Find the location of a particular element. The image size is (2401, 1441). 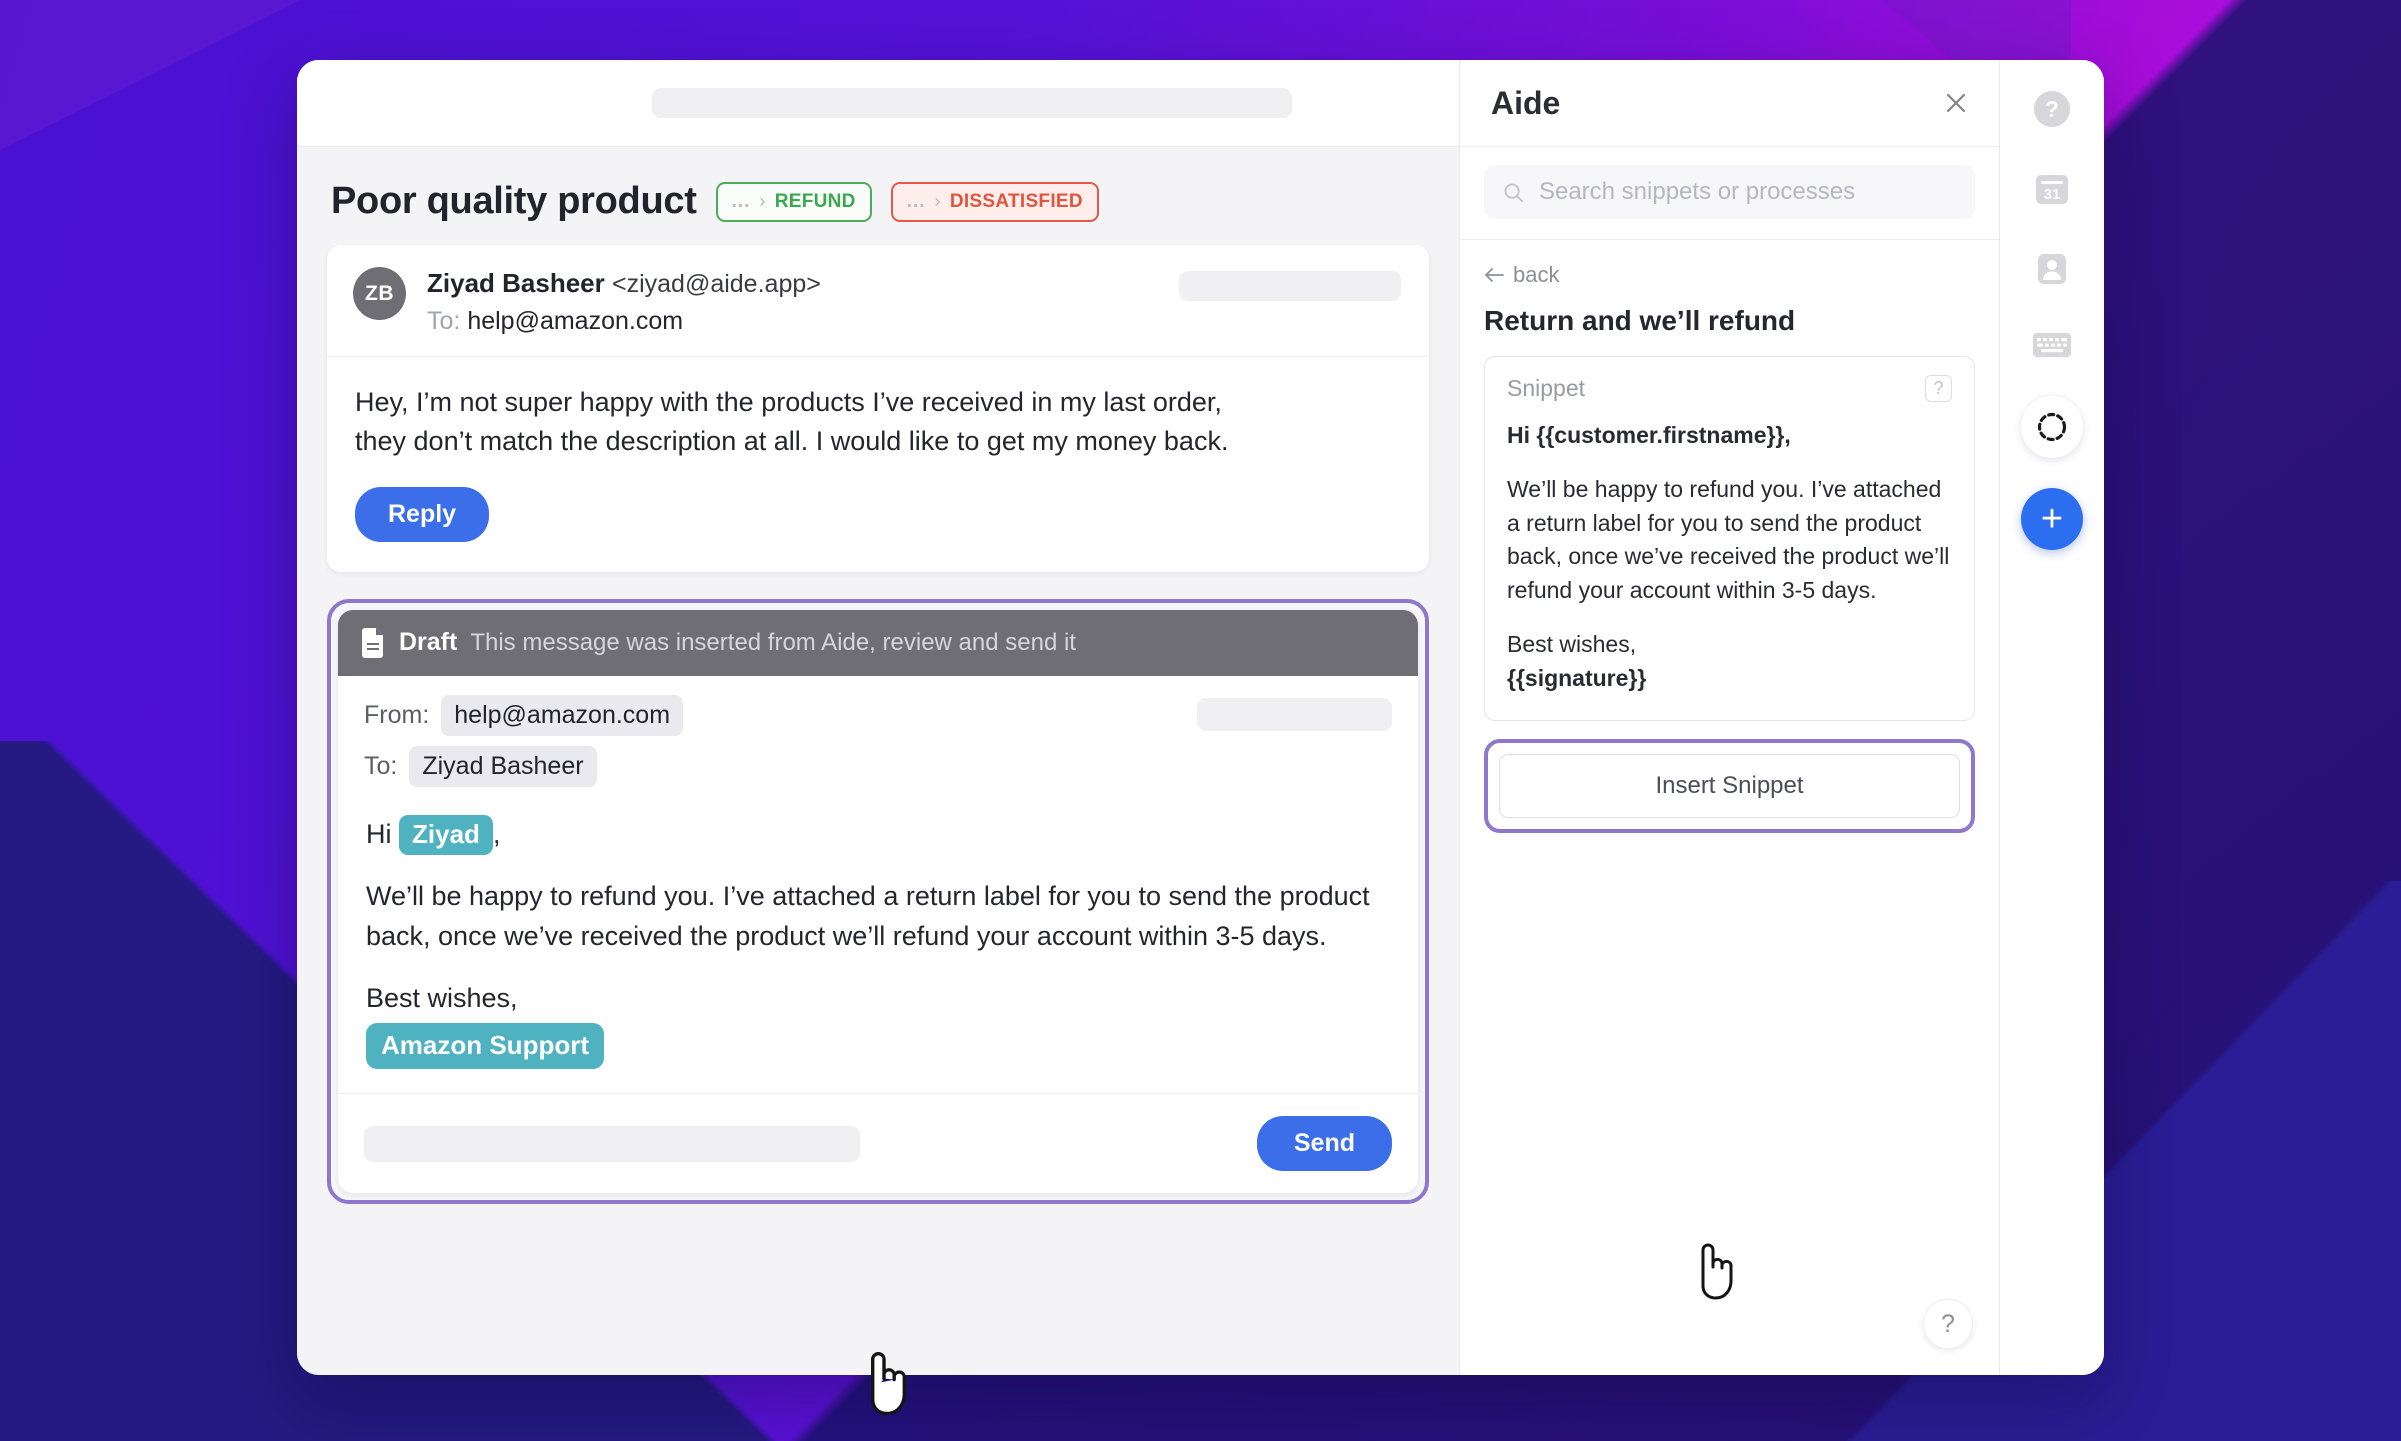

snippet-closing-text: Best wishes, is located at coordinates (1572, 643).